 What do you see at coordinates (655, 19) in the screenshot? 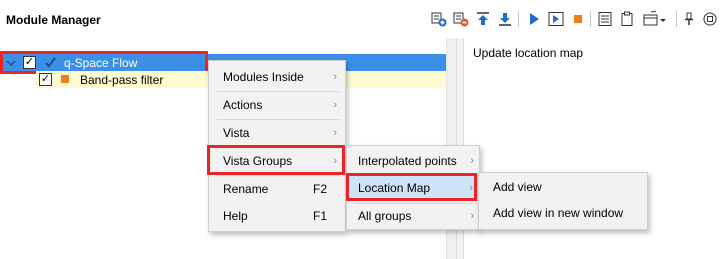
I see `layout-dropdown-icon` at bounding box center [655, 19].